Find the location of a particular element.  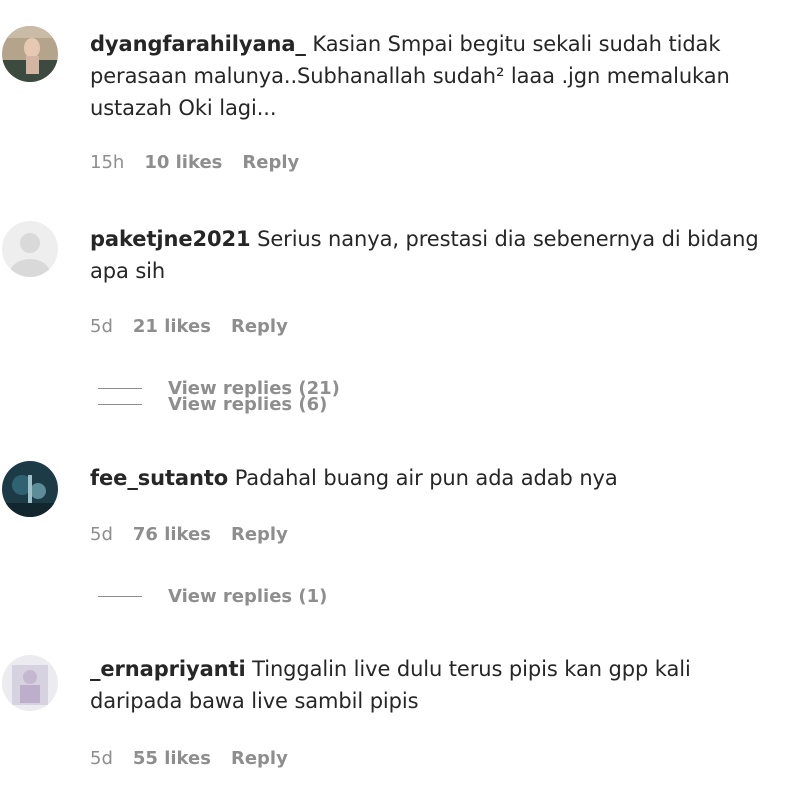

comment-likes: 21 likes is located at coordinates (172, 326).